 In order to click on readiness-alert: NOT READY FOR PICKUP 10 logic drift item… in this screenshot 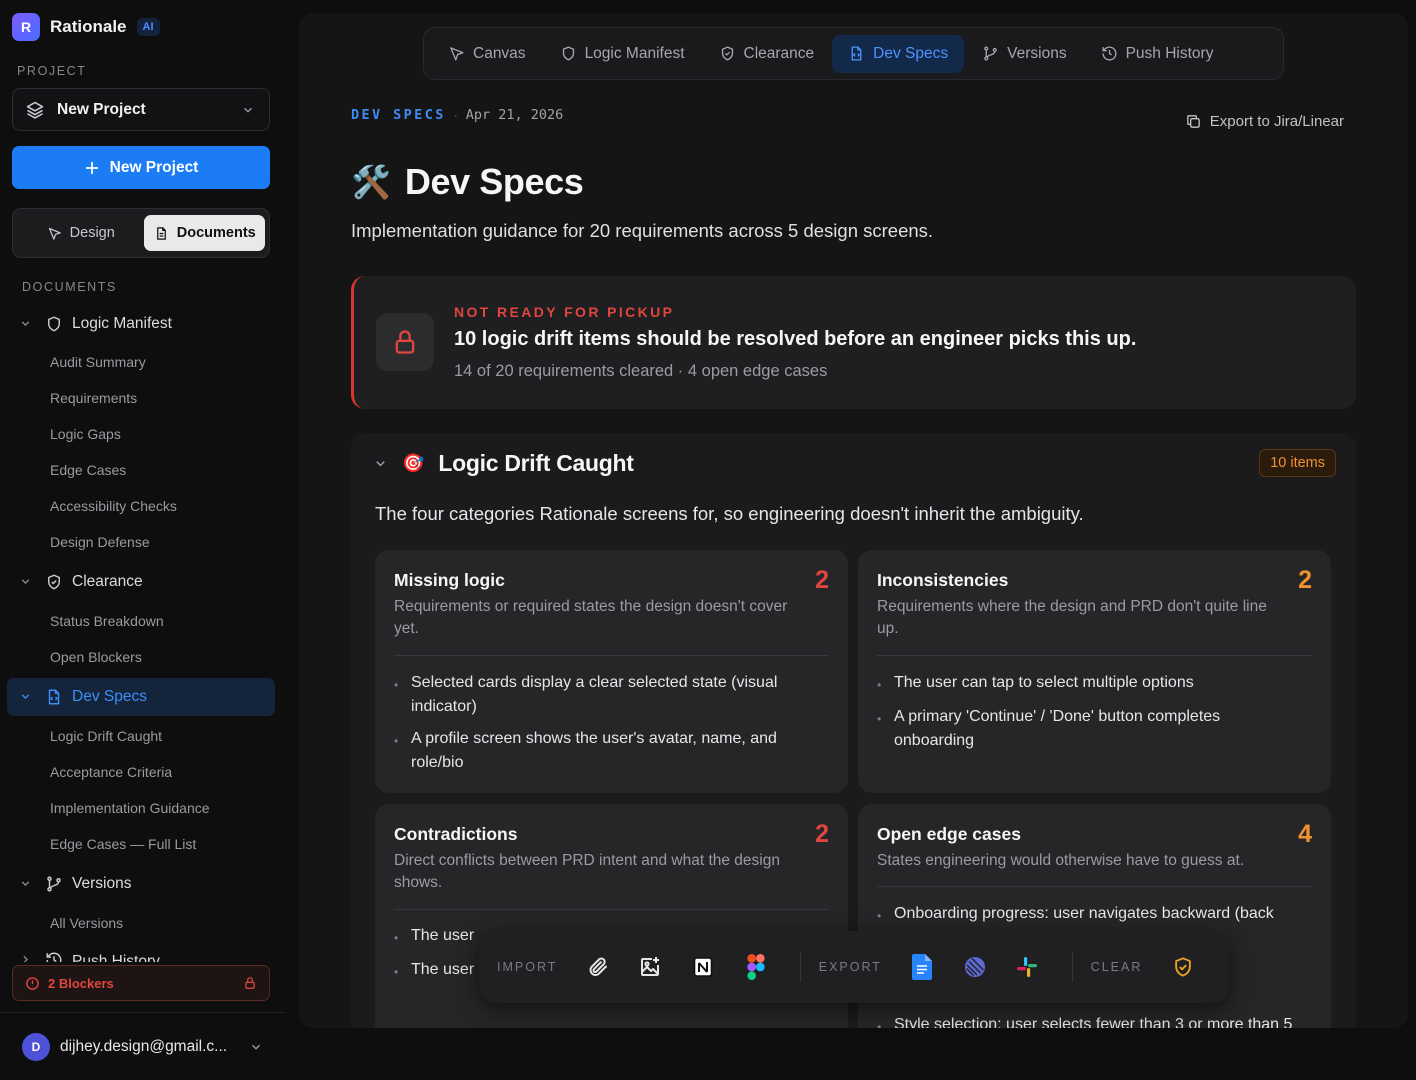, I will do `click(853, 342)`.